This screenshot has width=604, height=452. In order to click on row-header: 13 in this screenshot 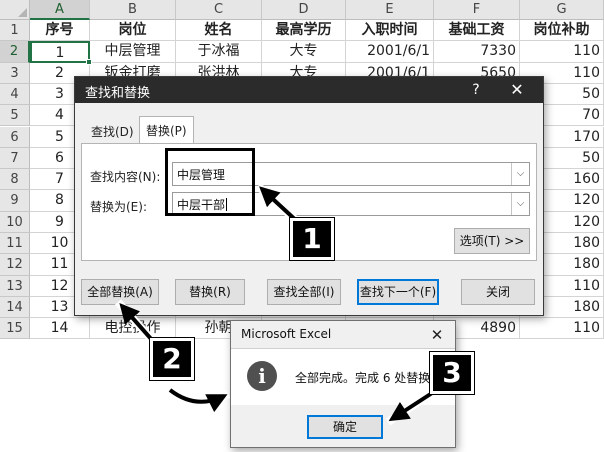, I will do `click(15, 286)`.